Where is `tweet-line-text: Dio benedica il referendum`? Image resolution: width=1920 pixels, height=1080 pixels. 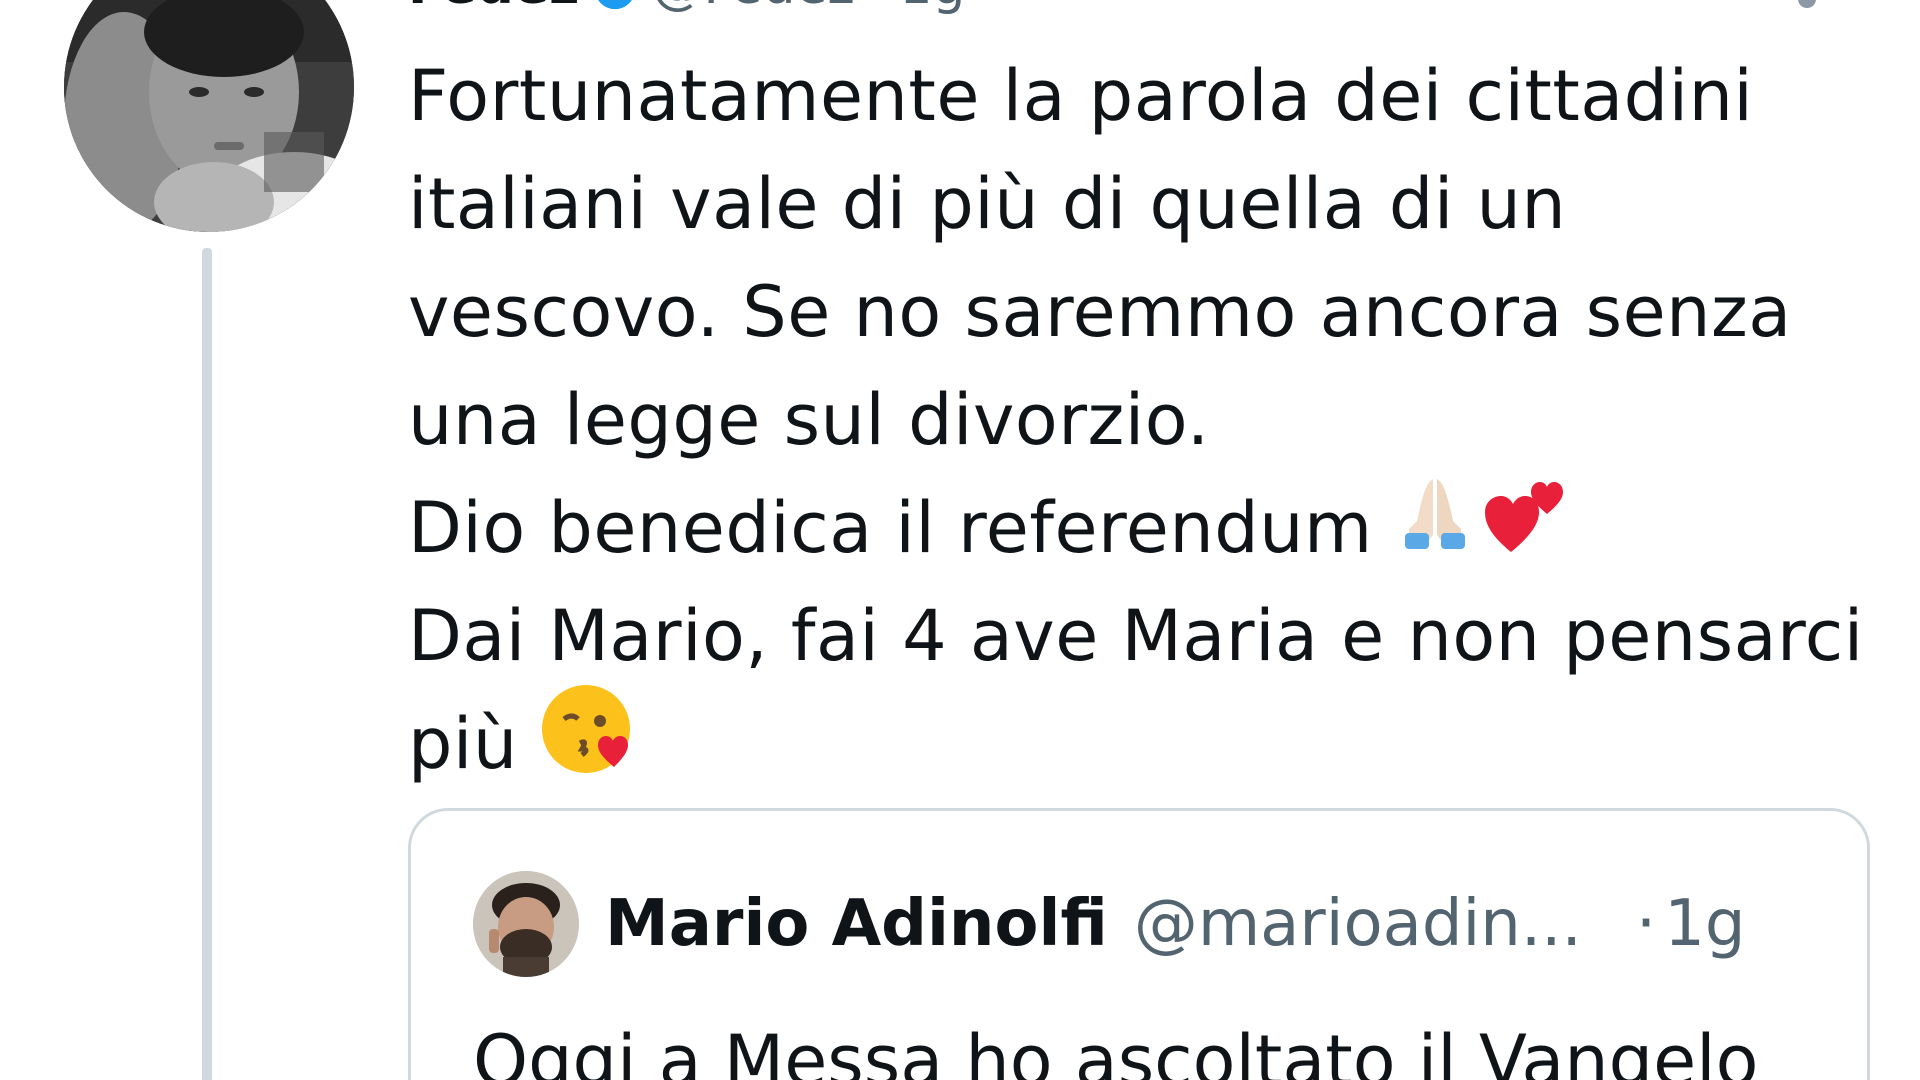
tweet-line-text: Dio benedica il referendum is located at coordinates (890, 528).